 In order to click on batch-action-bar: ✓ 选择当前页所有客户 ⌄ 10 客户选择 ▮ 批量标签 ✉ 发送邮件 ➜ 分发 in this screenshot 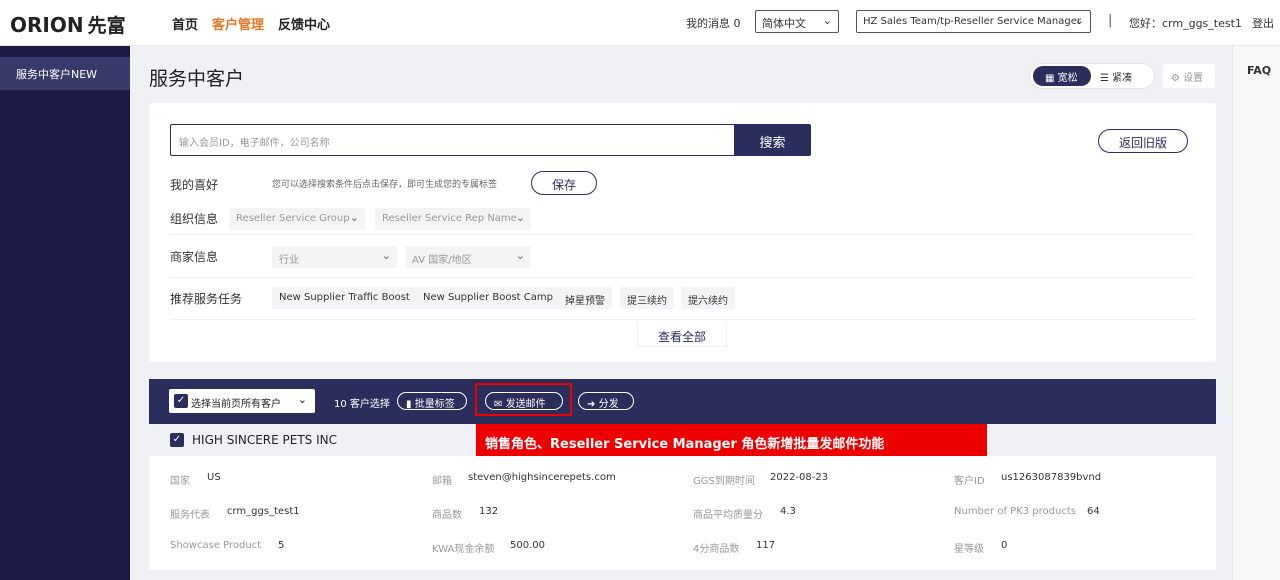, I will do `click(682, 401)`.